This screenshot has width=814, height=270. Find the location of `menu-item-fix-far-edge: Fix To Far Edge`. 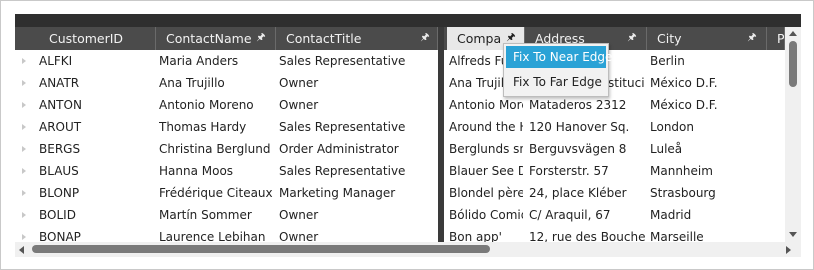

menu-item-fix-far-edge: Fix To Far Edge is located at coordinates (556, 82).